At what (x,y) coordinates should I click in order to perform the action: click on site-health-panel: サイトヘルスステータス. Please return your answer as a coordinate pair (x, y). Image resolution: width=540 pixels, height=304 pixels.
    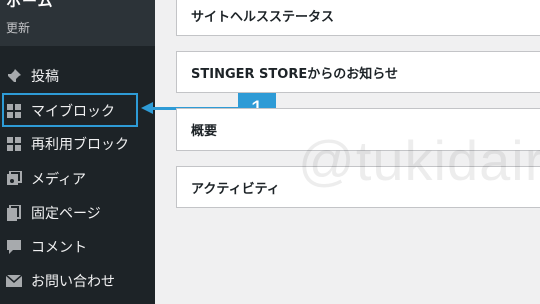
    Looking at the image, I should click on (358, 18).